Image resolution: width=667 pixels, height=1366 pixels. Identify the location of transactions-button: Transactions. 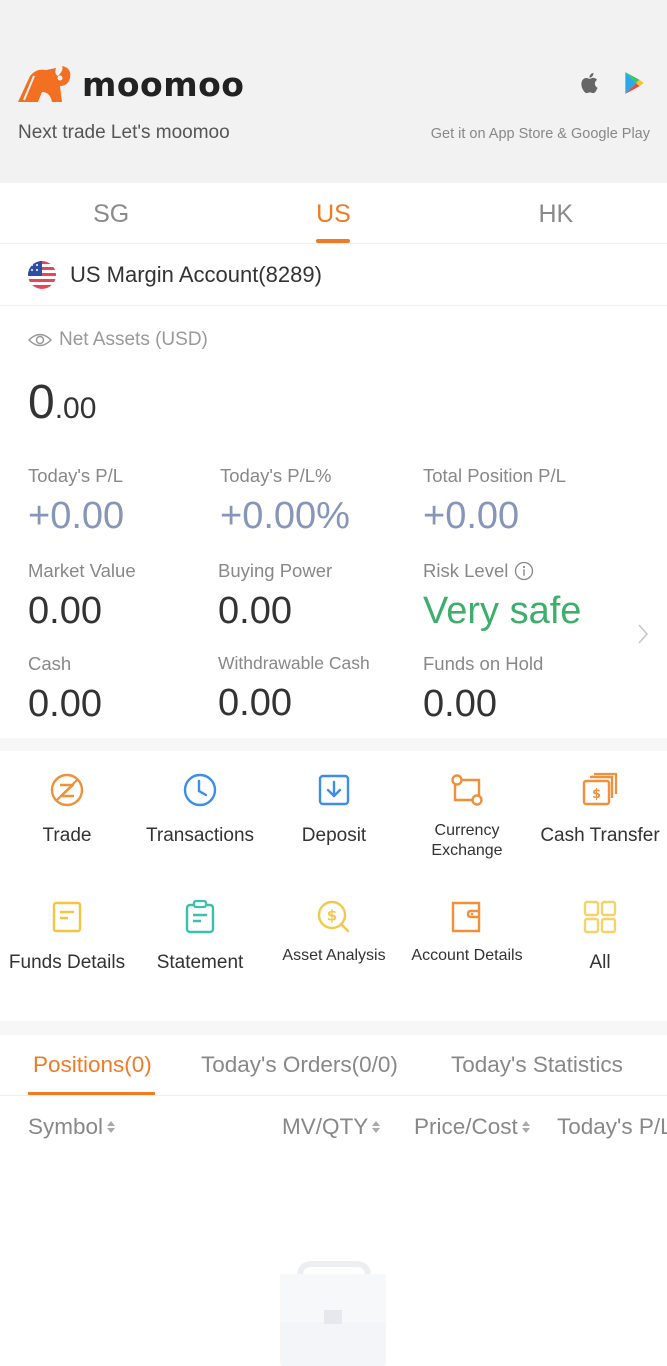
(200, 809).